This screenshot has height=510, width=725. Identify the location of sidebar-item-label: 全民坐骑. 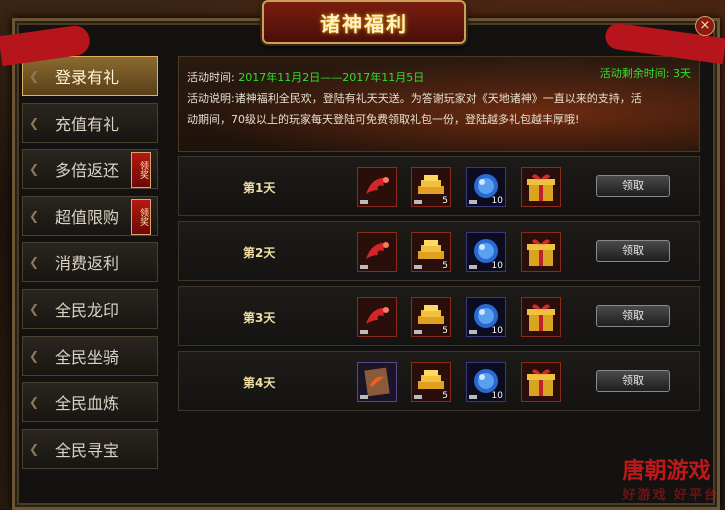
(87, 357).